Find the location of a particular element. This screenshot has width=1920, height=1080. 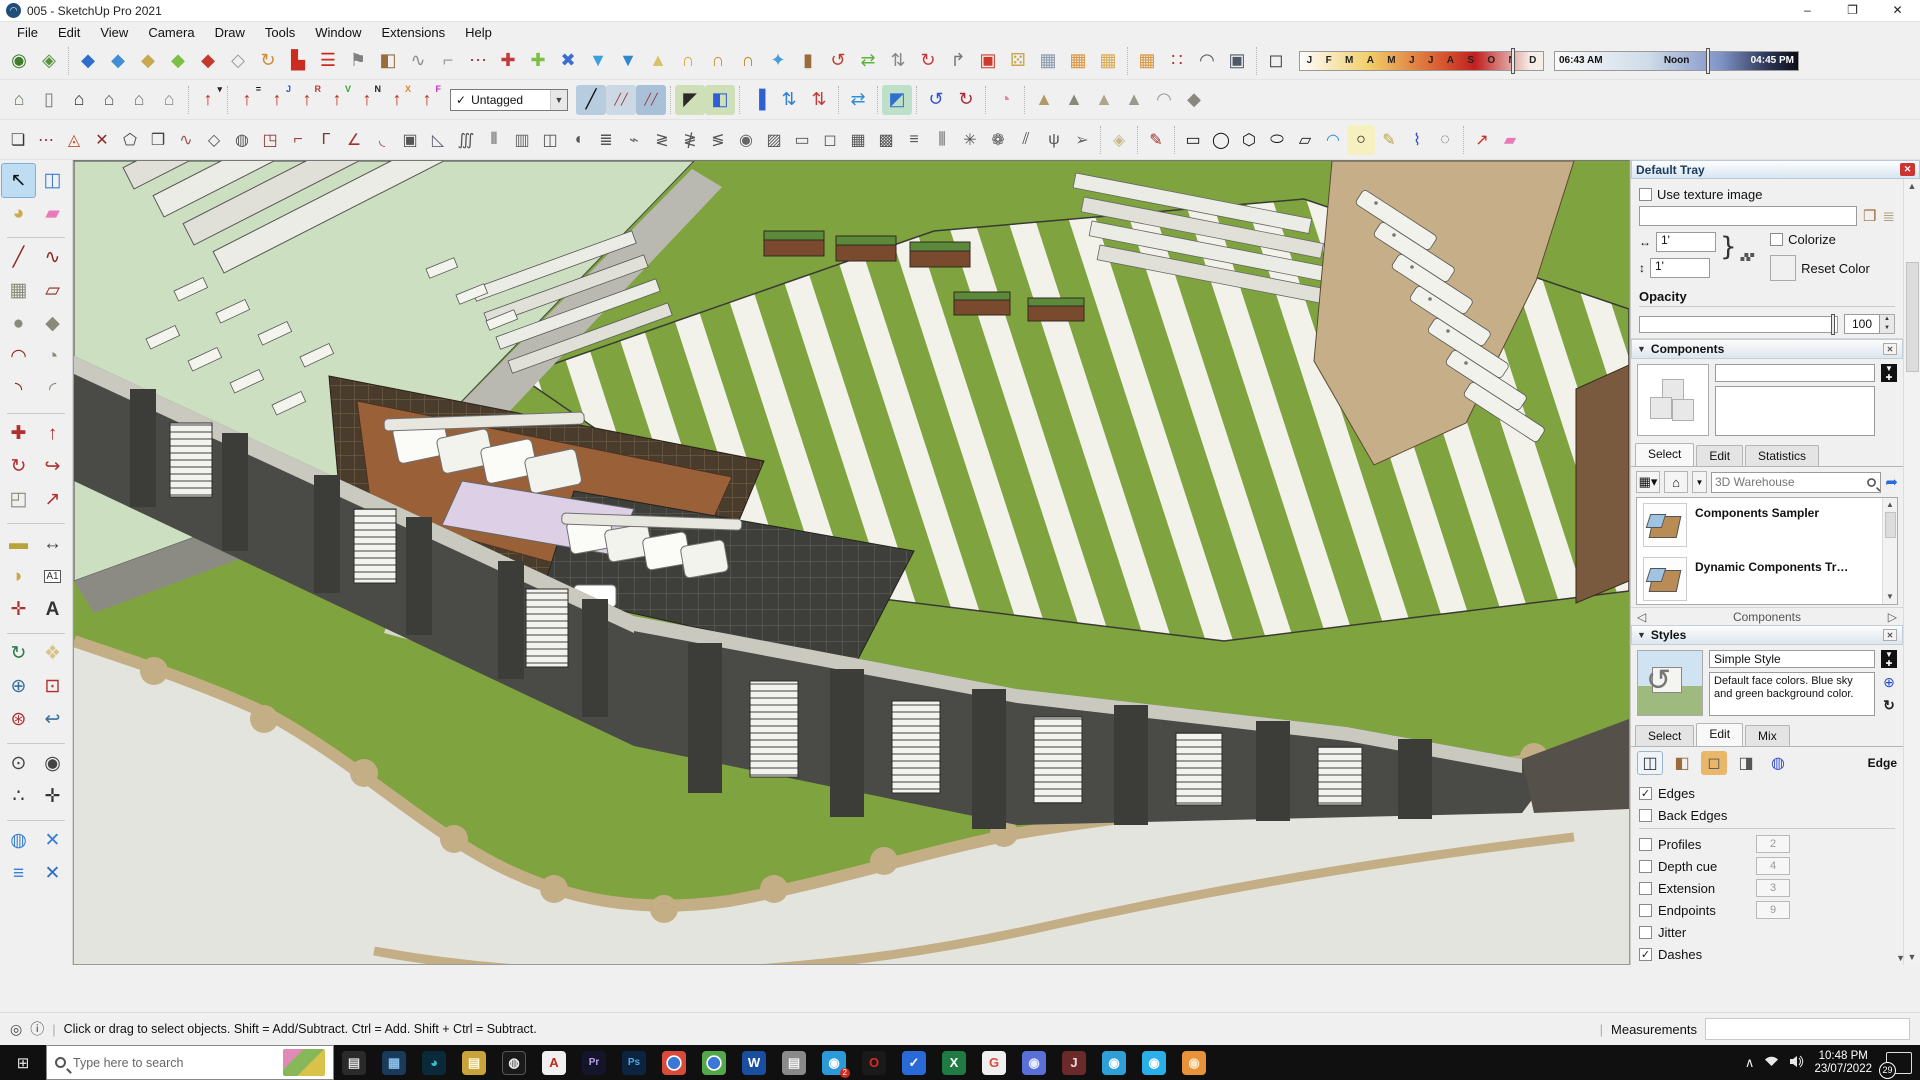

unglue-x-icon: ↑ X is located at coordinates (397, 99).